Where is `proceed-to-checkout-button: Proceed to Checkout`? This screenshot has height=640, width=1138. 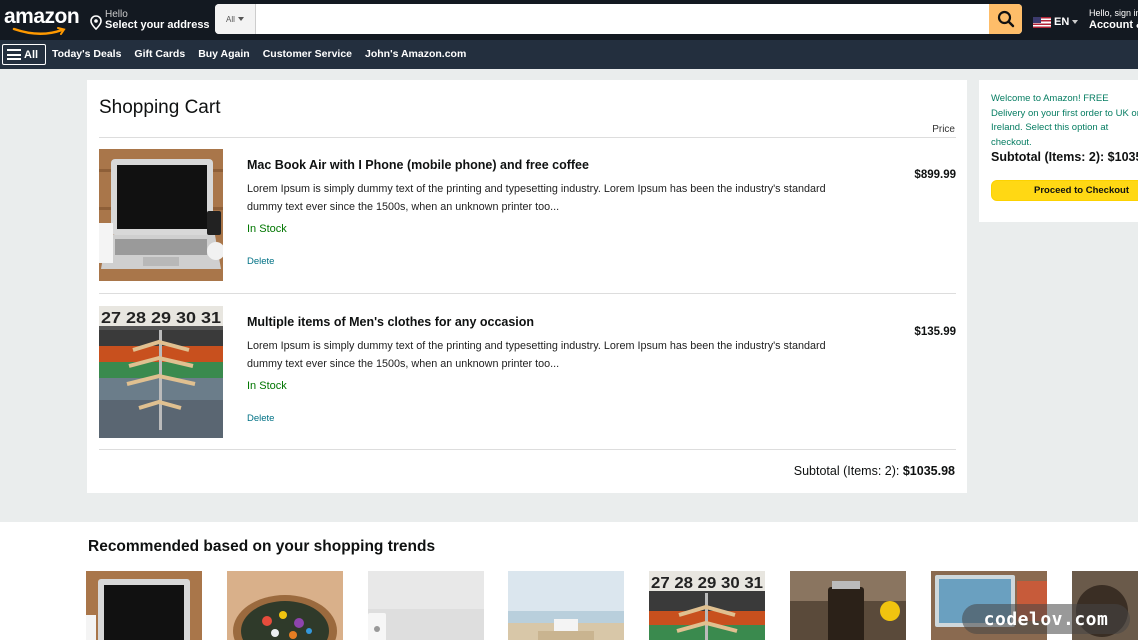
proceed-to-checkout-button: Proceed to Checkout is located at coordinates (1064, 190).